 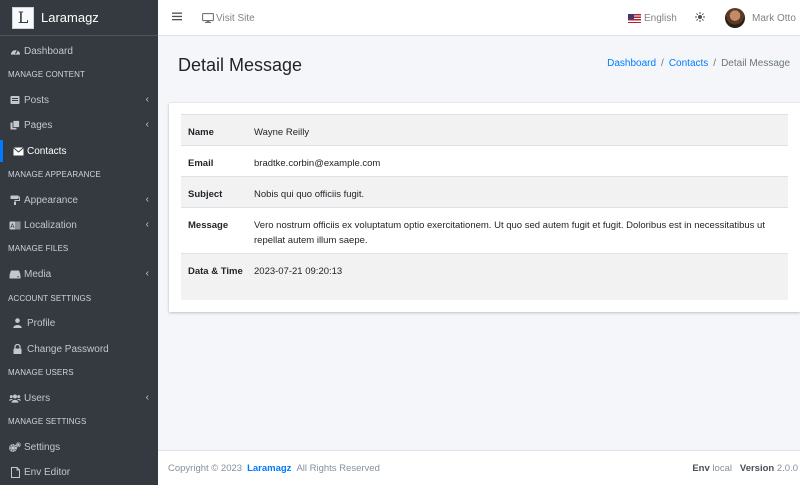 What do you see at coordinates (660, 18) in the screenshot?
I see `language-label: English` at bounding box center [660, 18].